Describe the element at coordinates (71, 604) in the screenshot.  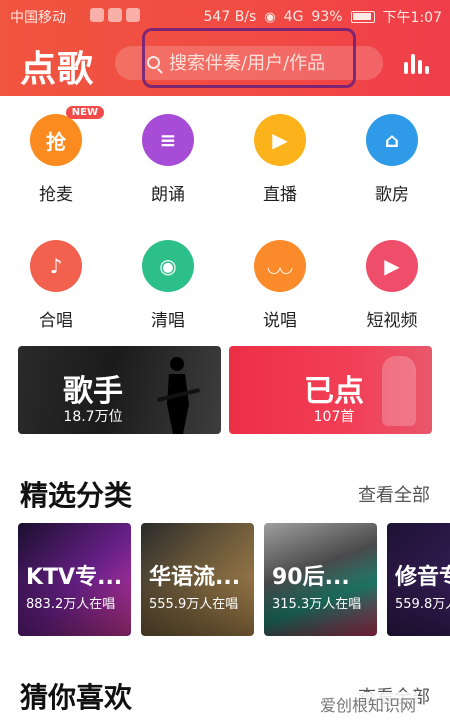
I see `card-subtitle: 883.2万人在唱` at that location.